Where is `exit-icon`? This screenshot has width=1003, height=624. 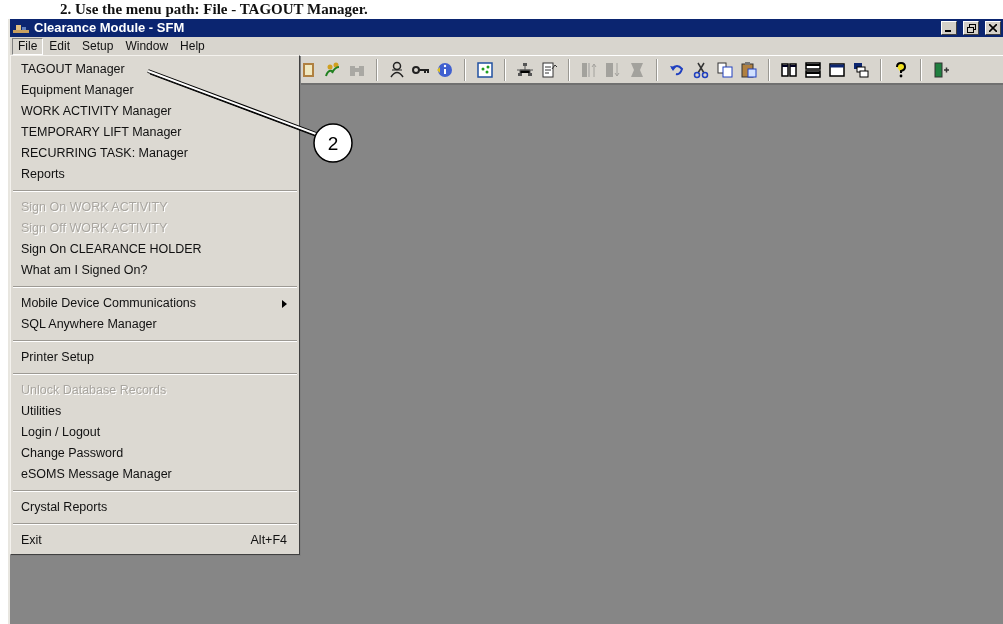
exit-icon is located at coordinates (941, 69).